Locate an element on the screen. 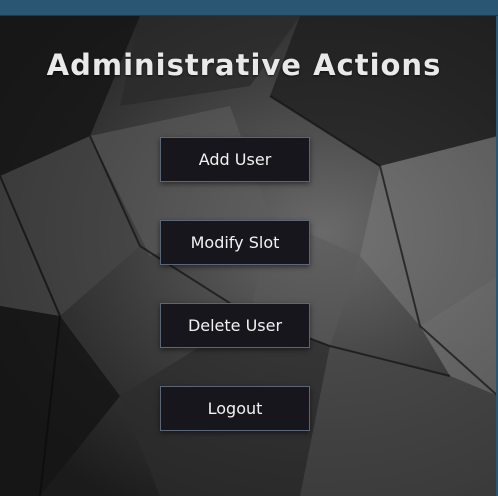  page-title: Administrative Actions is located at coordinates (244, 65).